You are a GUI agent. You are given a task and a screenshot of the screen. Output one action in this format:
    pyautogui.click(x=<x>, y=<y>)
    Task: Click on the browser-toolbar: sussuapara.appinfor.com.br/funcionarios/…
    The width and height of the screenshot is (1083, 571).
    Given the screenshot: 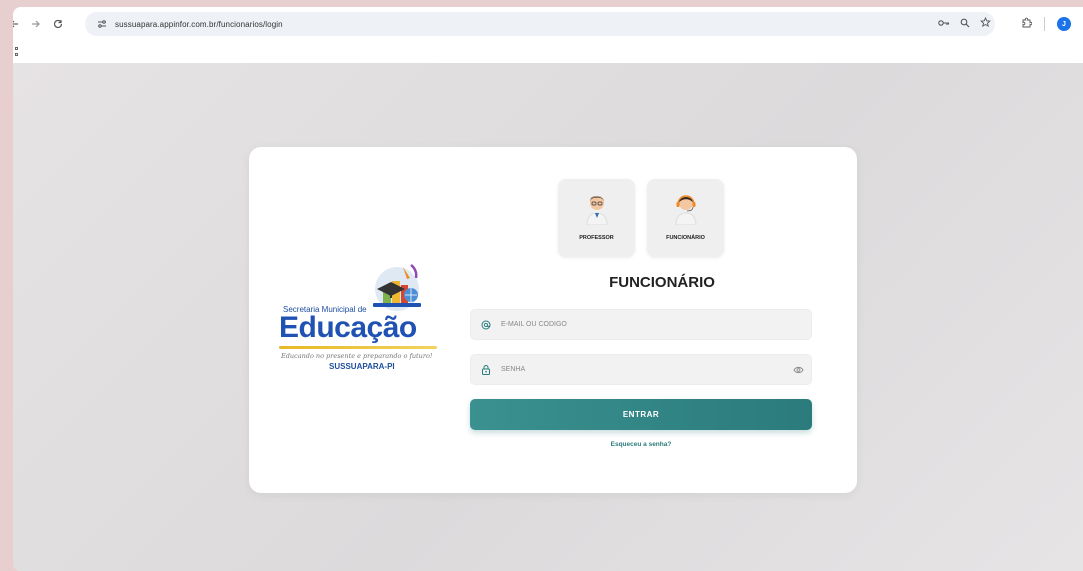 What is the action you would take?
    pyautogui.click(x=548, y=24)
    